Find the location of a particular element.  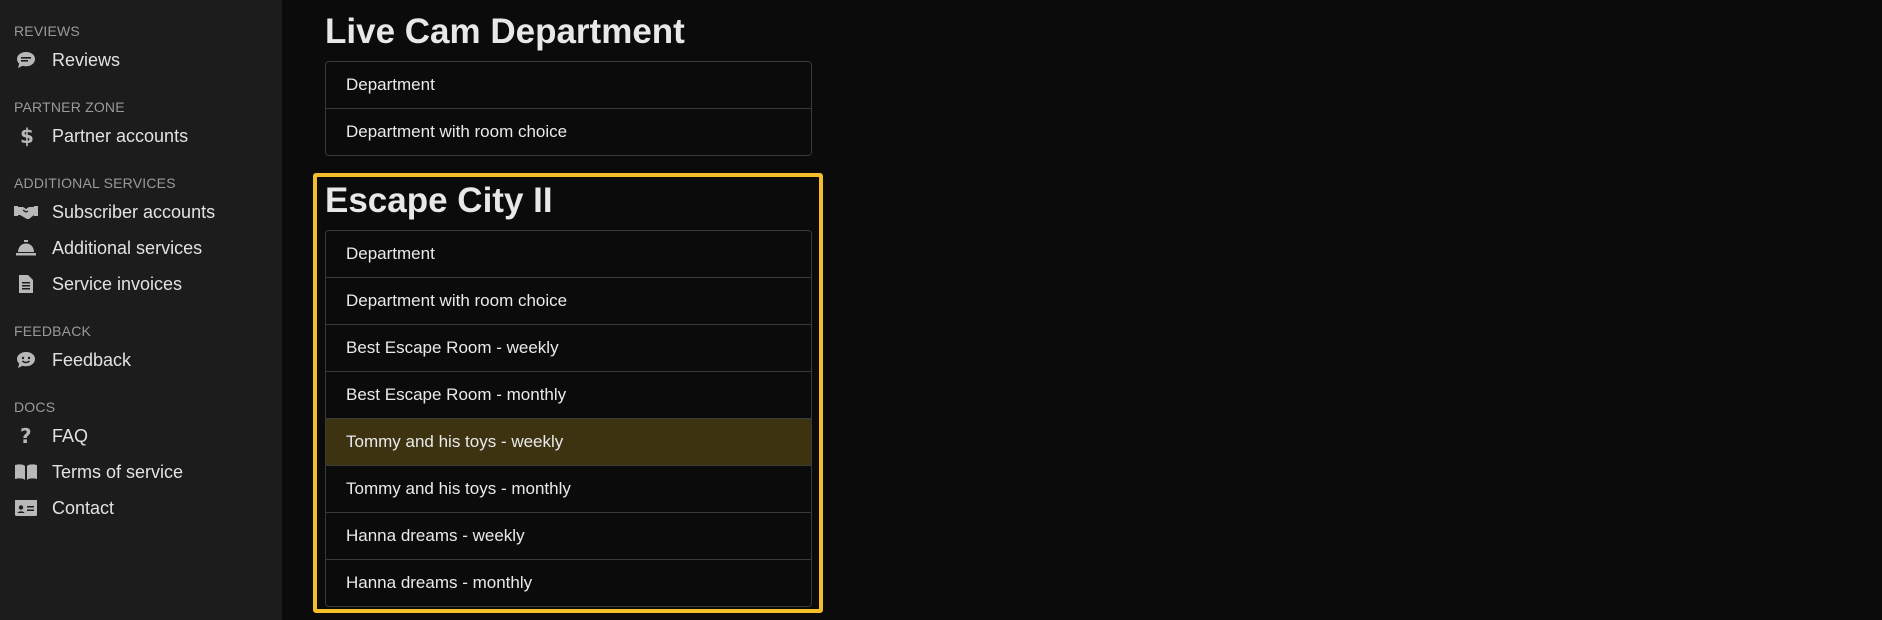

sidebar-item-label: Terms of service is located at coordinates (118, 471).